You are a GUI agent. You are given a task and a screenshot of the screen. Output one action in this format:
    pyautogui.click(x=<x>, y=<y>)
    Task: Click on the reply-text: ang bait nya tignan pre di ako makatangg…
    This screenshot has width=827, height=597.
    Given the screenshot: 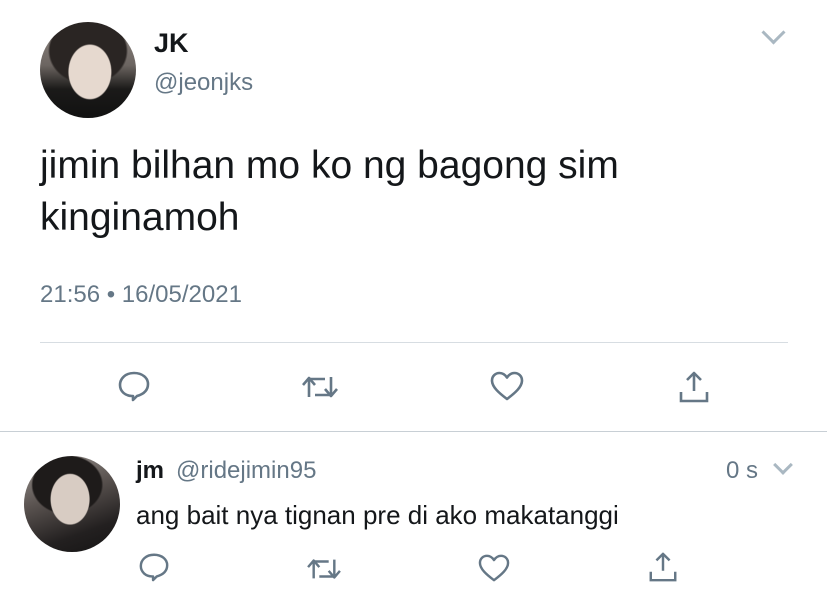 What is the action you would take?
    pyautogui.click(x=377, y=515)
    